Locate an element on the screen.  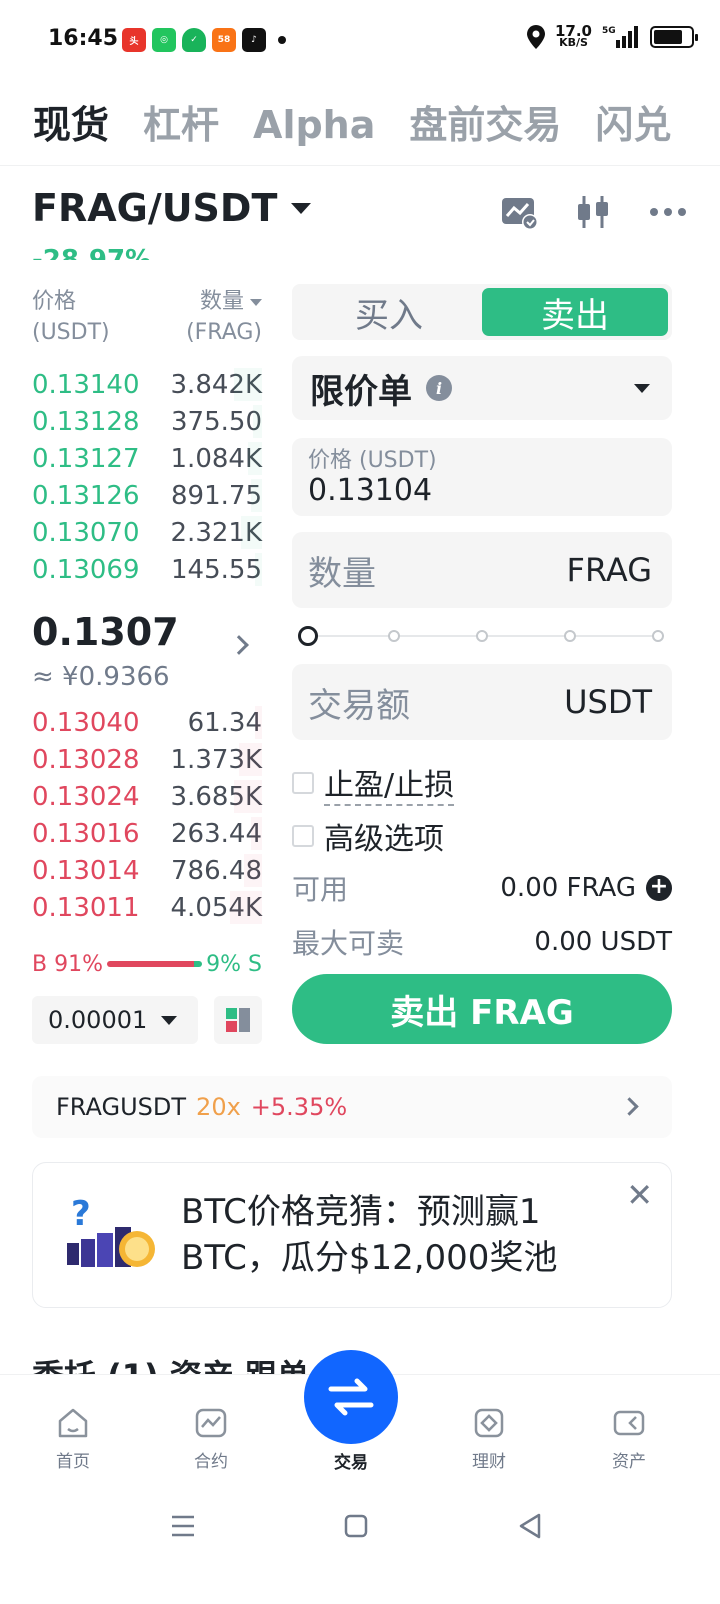
orderbook-row: 0.13070 2.321K is located at coordinates (147, 532).